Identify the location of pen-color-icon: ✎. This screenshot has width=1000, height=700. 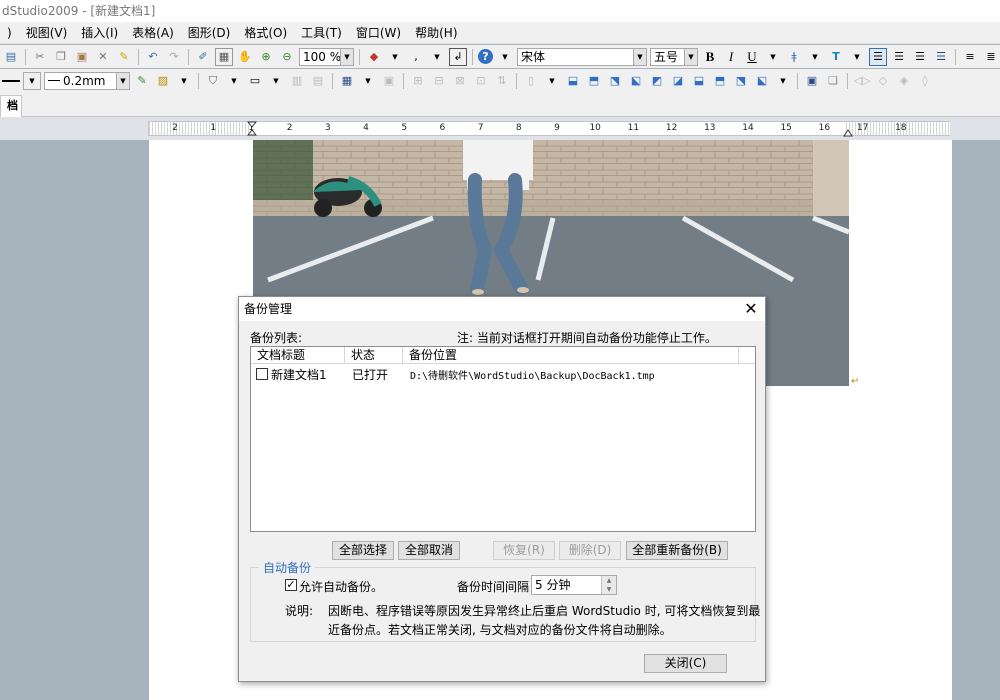
(142, 81).